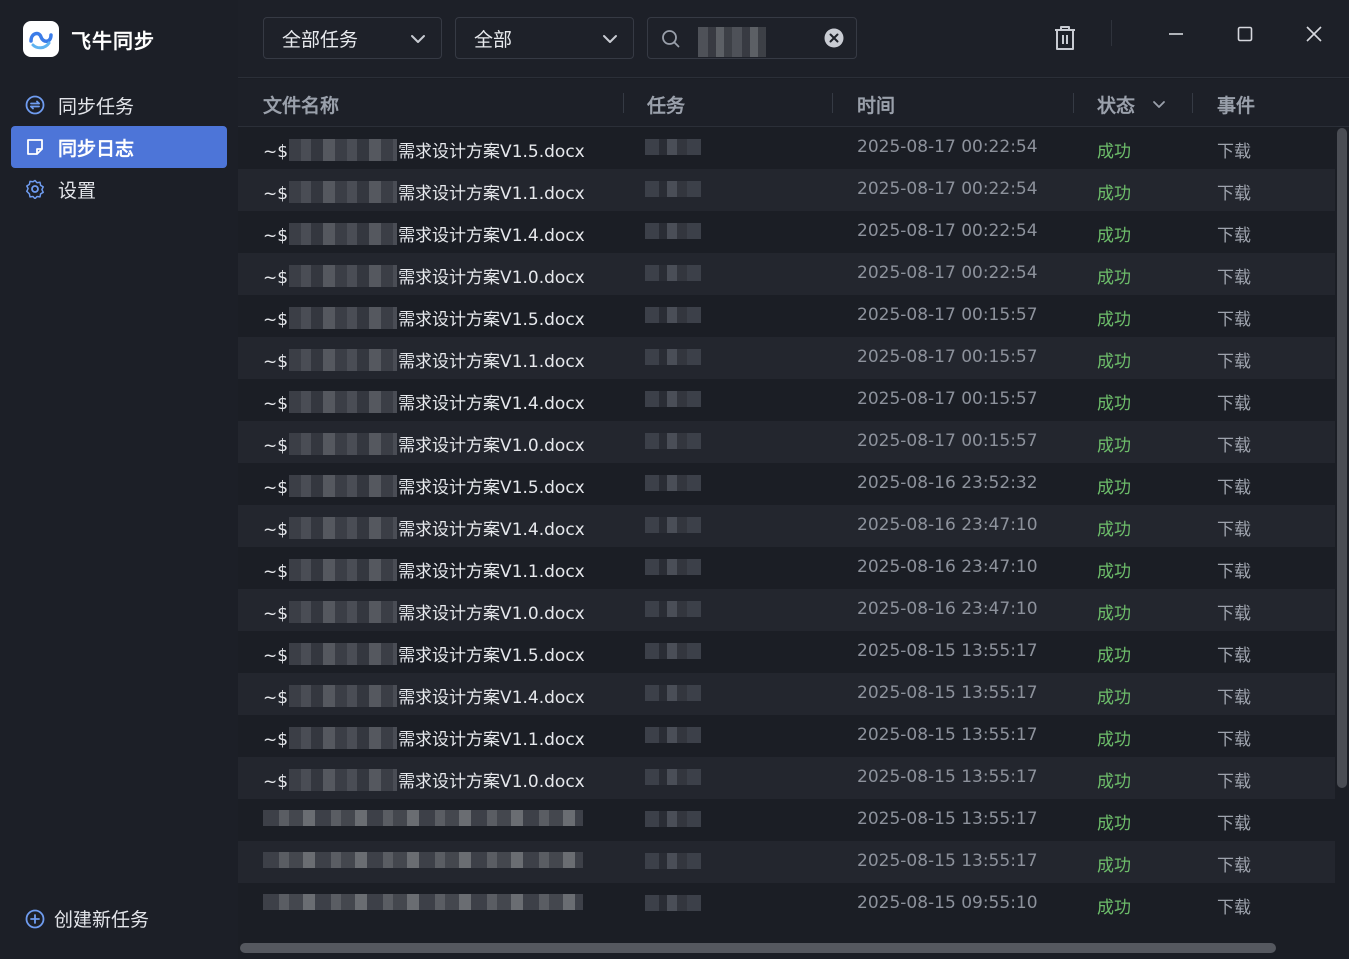 The image size is (1349, 959). I want to click on create-task-label: 创建新任务, so click(102, 920).